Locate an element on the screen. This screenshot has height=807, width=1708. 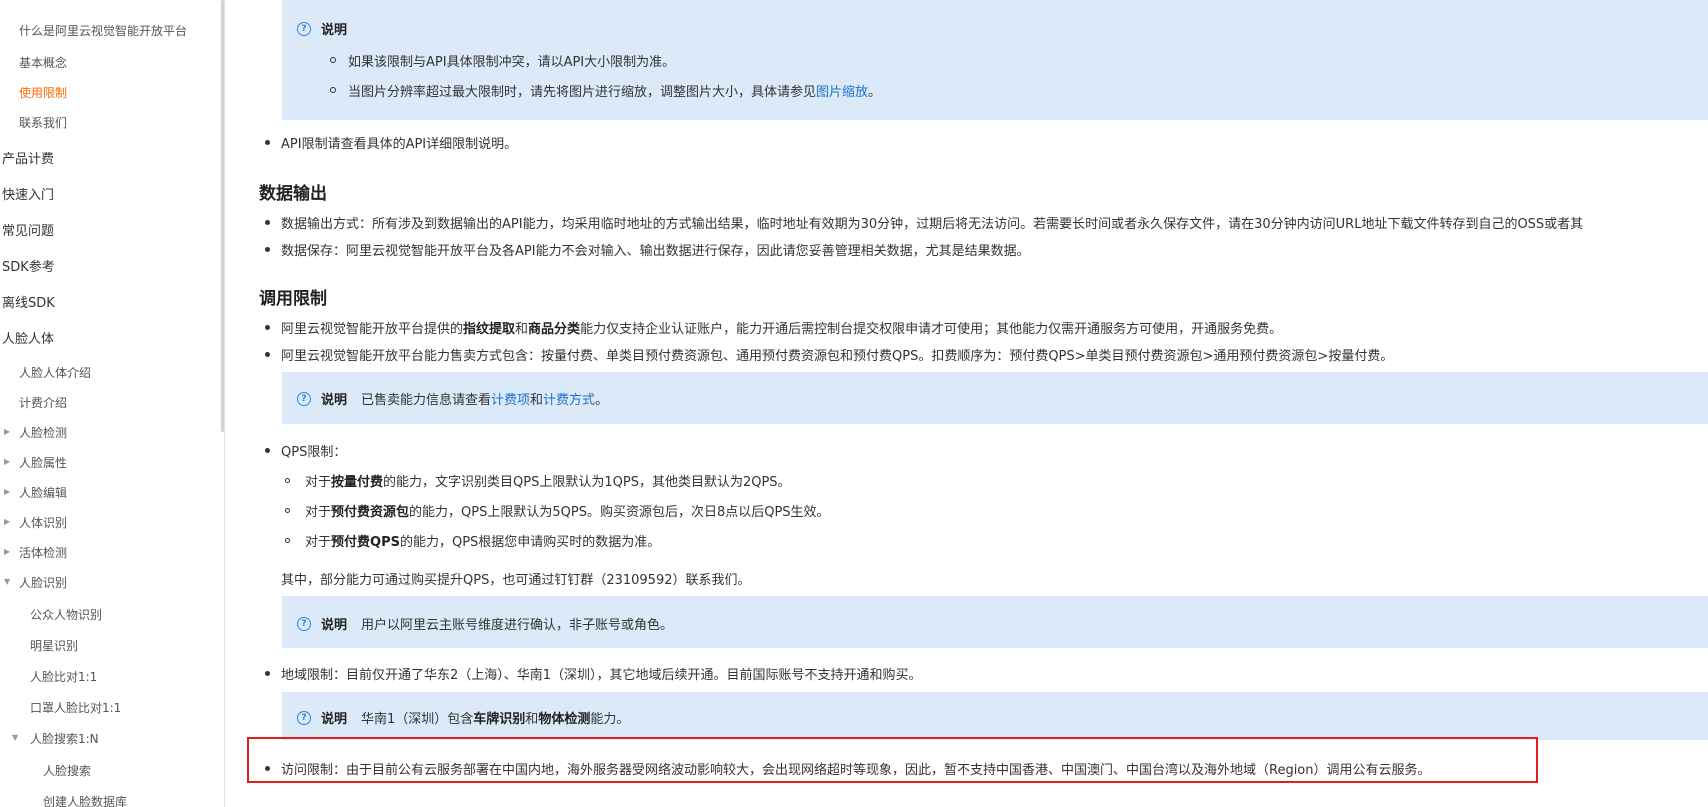
sidebar-item-faq: 常见问题 is located at coordinates (28, 229).